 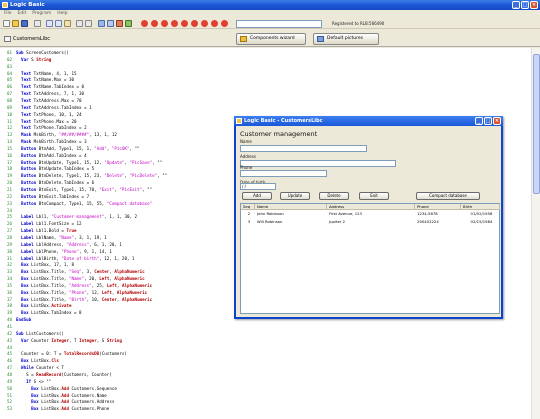 What do you see at coordinates (248, 214) in the screenshot?
I see `cell-seq: 2` at bounding box center [248, 214].